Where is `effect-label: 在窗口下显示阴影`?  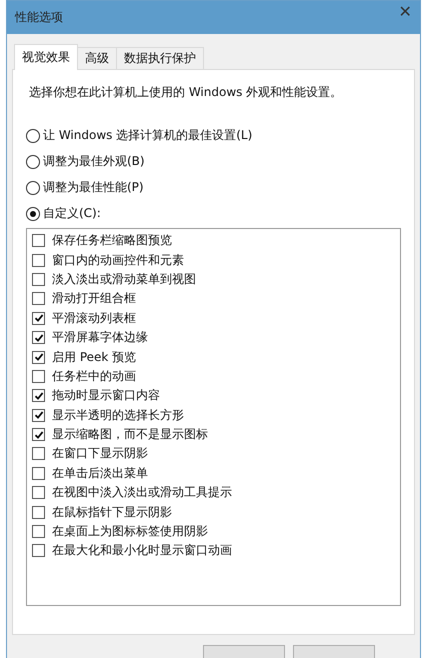 effect-label: 在窗口下显示阴影 is located at coordinates (100, 453).